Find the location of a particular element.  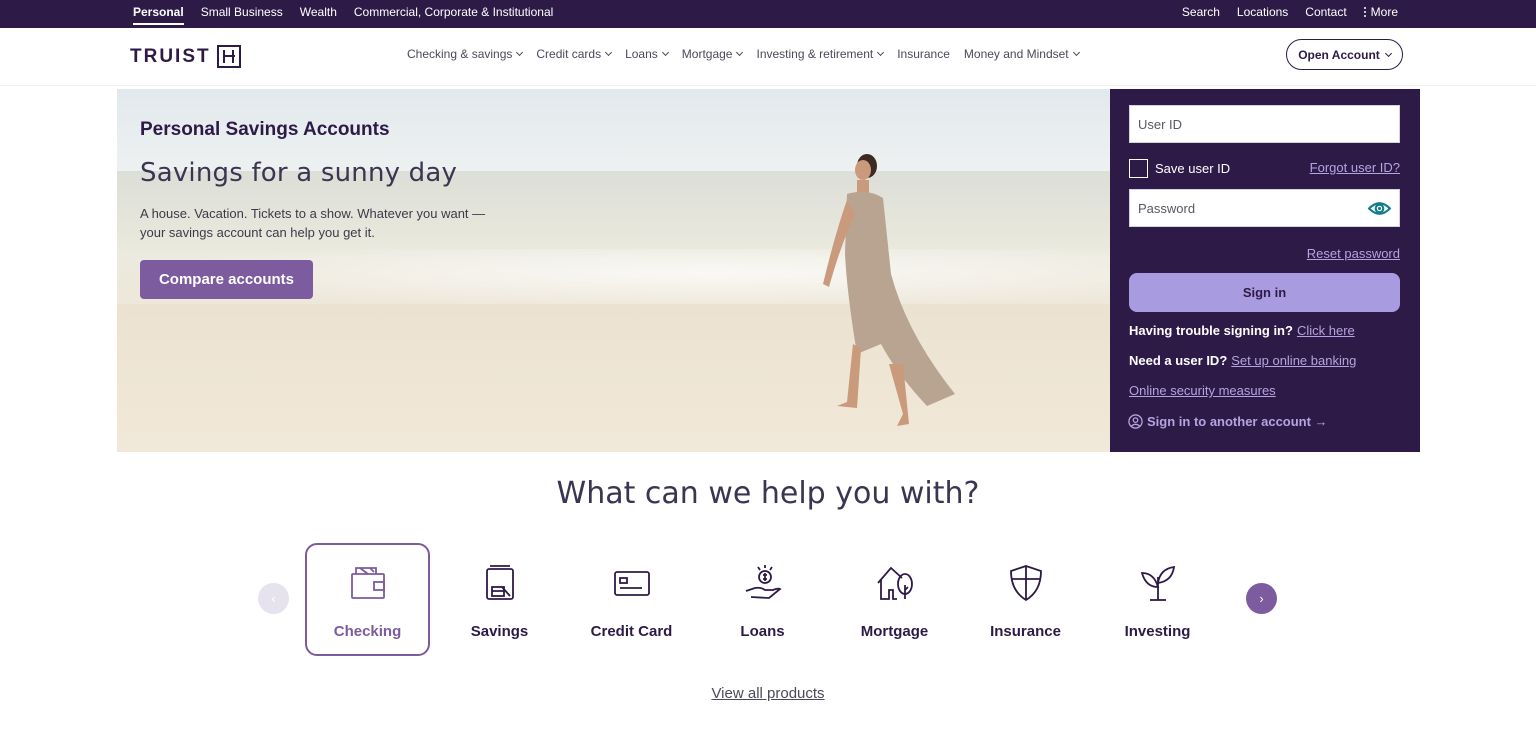

product-card-checking: Checking is located at coordinates (367, 599).